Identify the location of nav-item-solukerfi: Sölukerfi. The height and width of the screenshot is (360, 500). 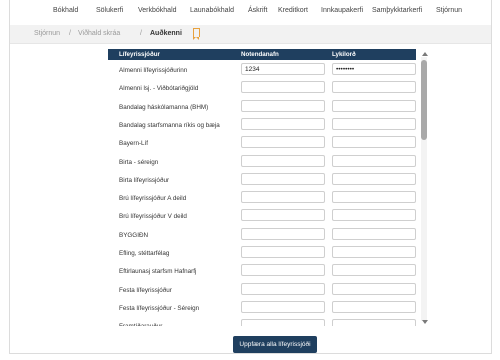
(109, 10).